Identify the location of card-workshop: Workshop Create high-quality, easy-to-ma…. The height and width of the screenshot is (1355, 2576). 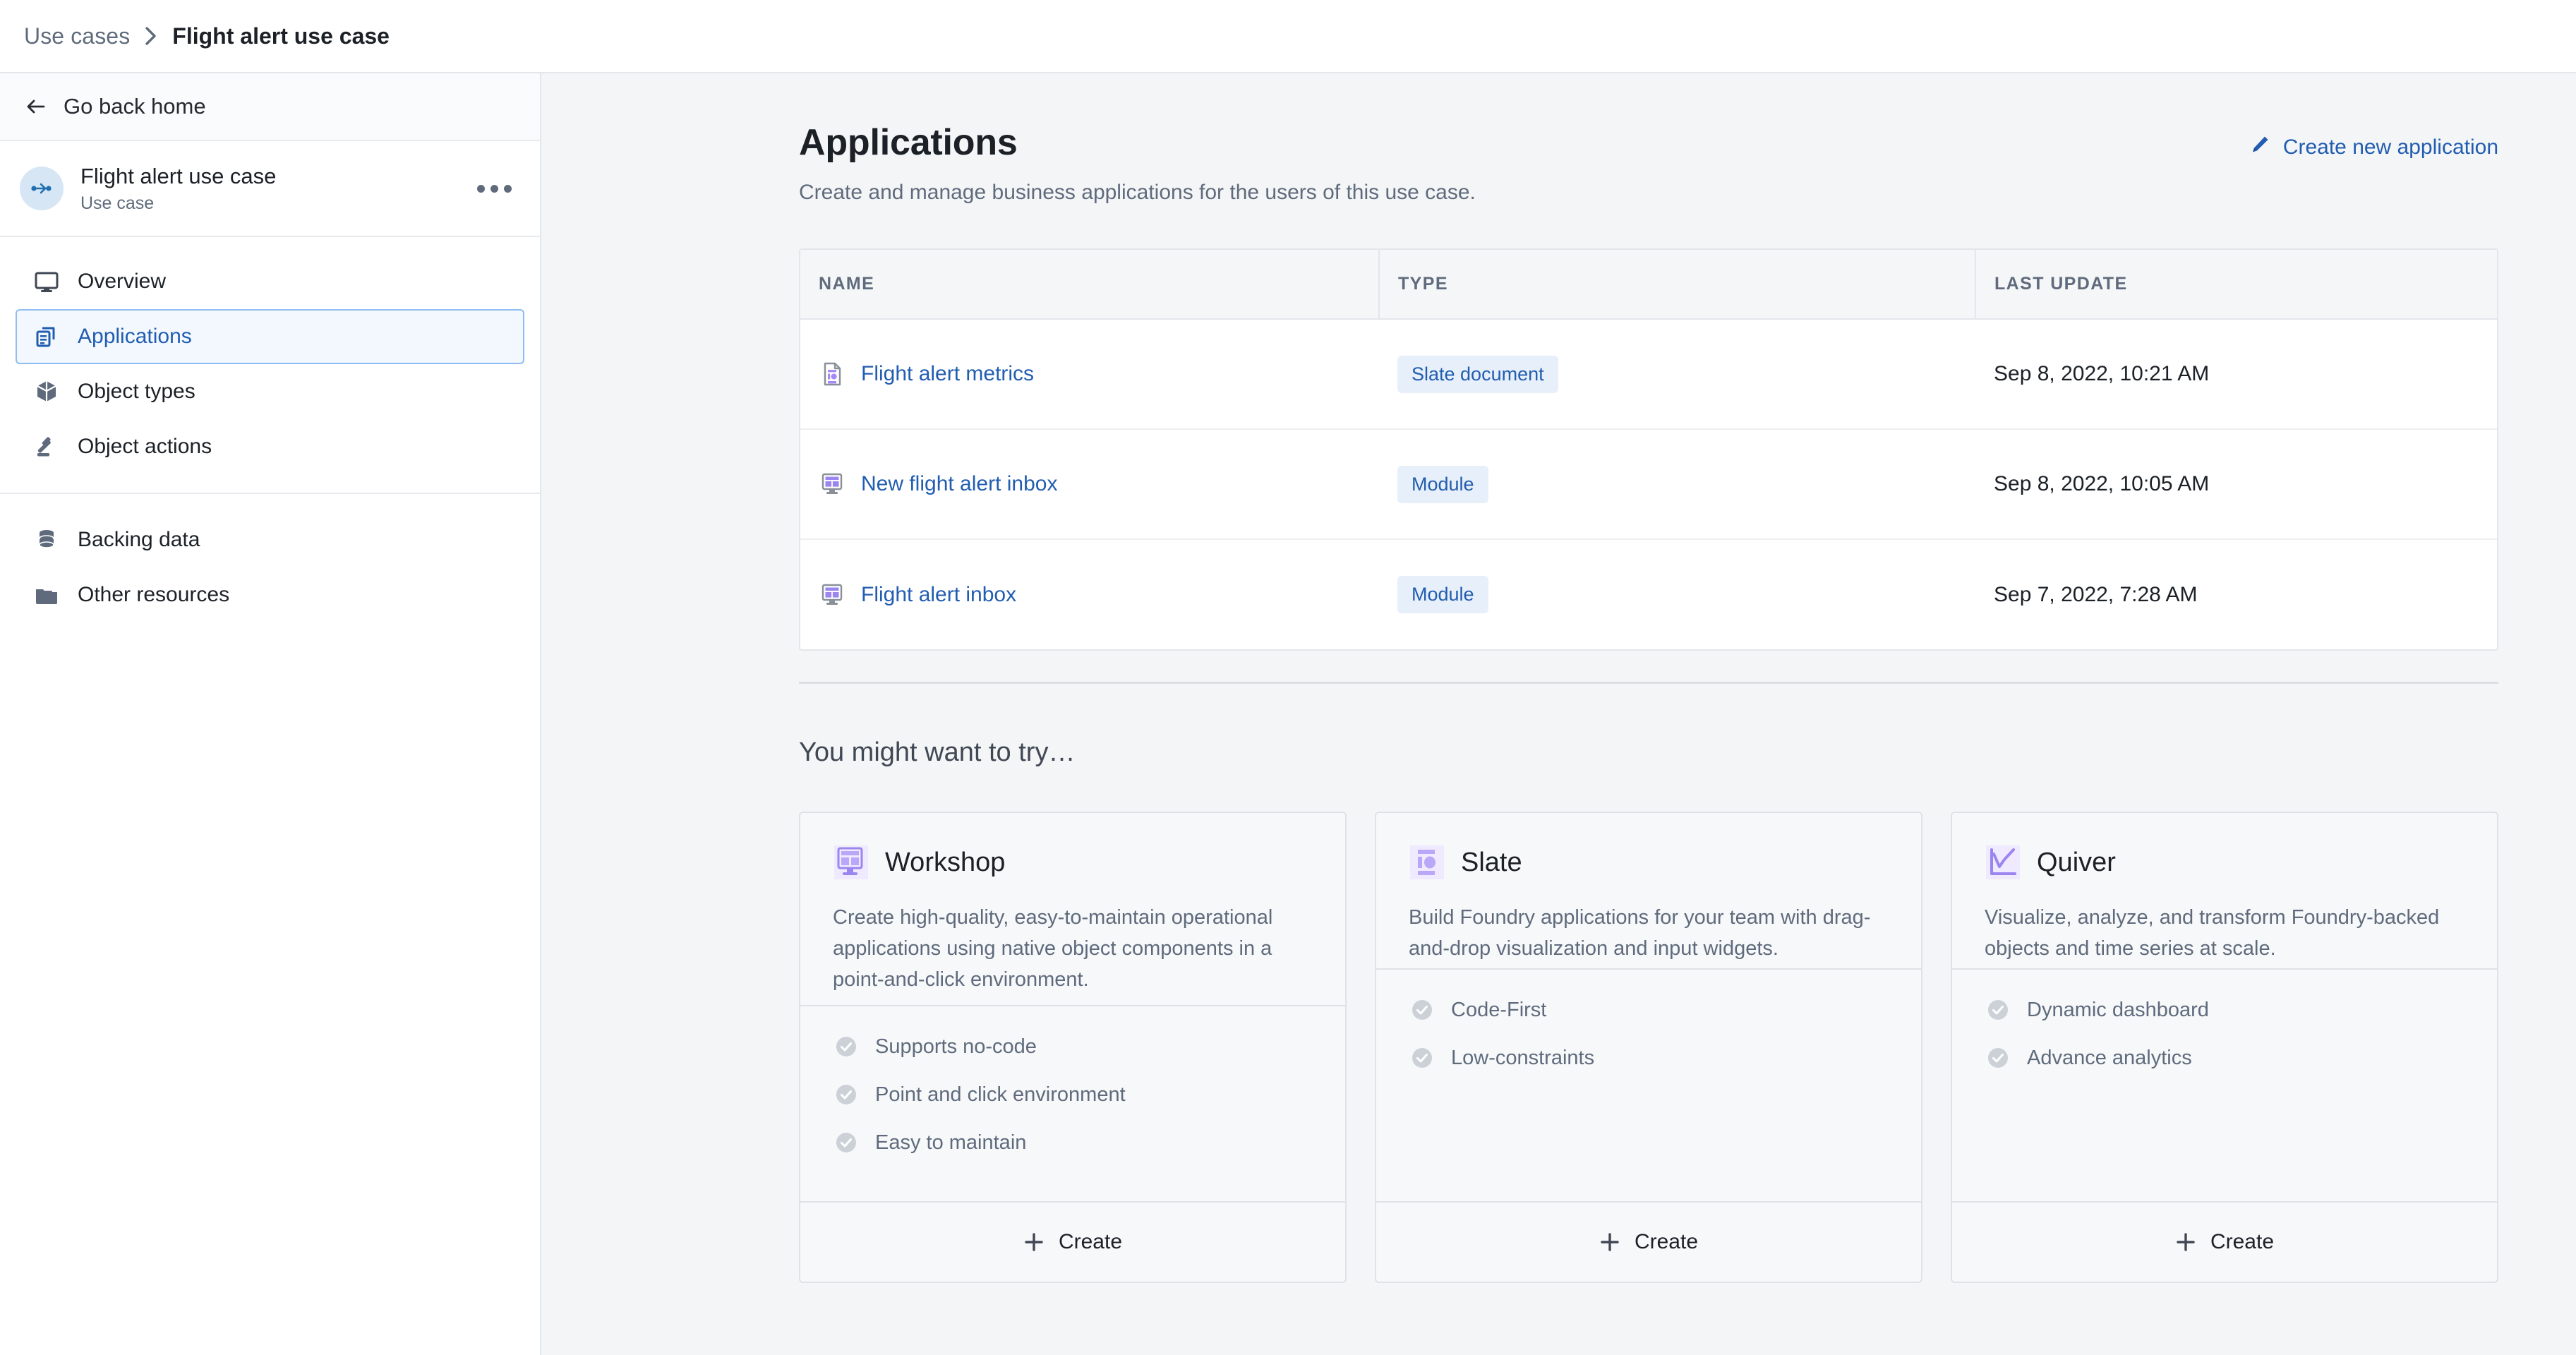
(1073, 1047).